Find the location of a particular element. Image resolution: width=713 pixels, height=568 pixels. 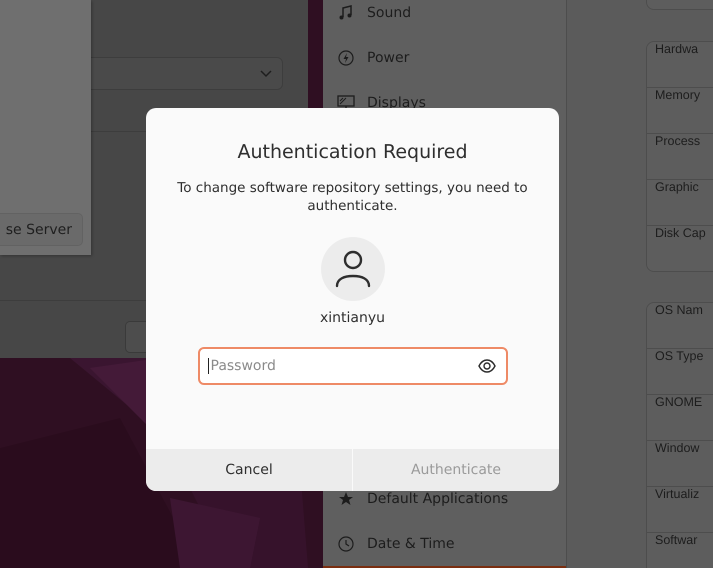

sidebar-item: Power is located at coordinates (444, 57).